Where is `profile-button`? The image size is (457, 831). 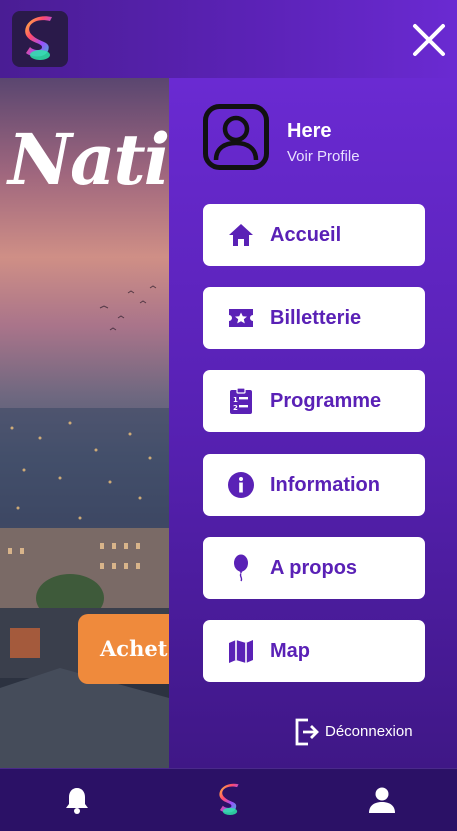
profile-button is located at coordinates (382, 800).